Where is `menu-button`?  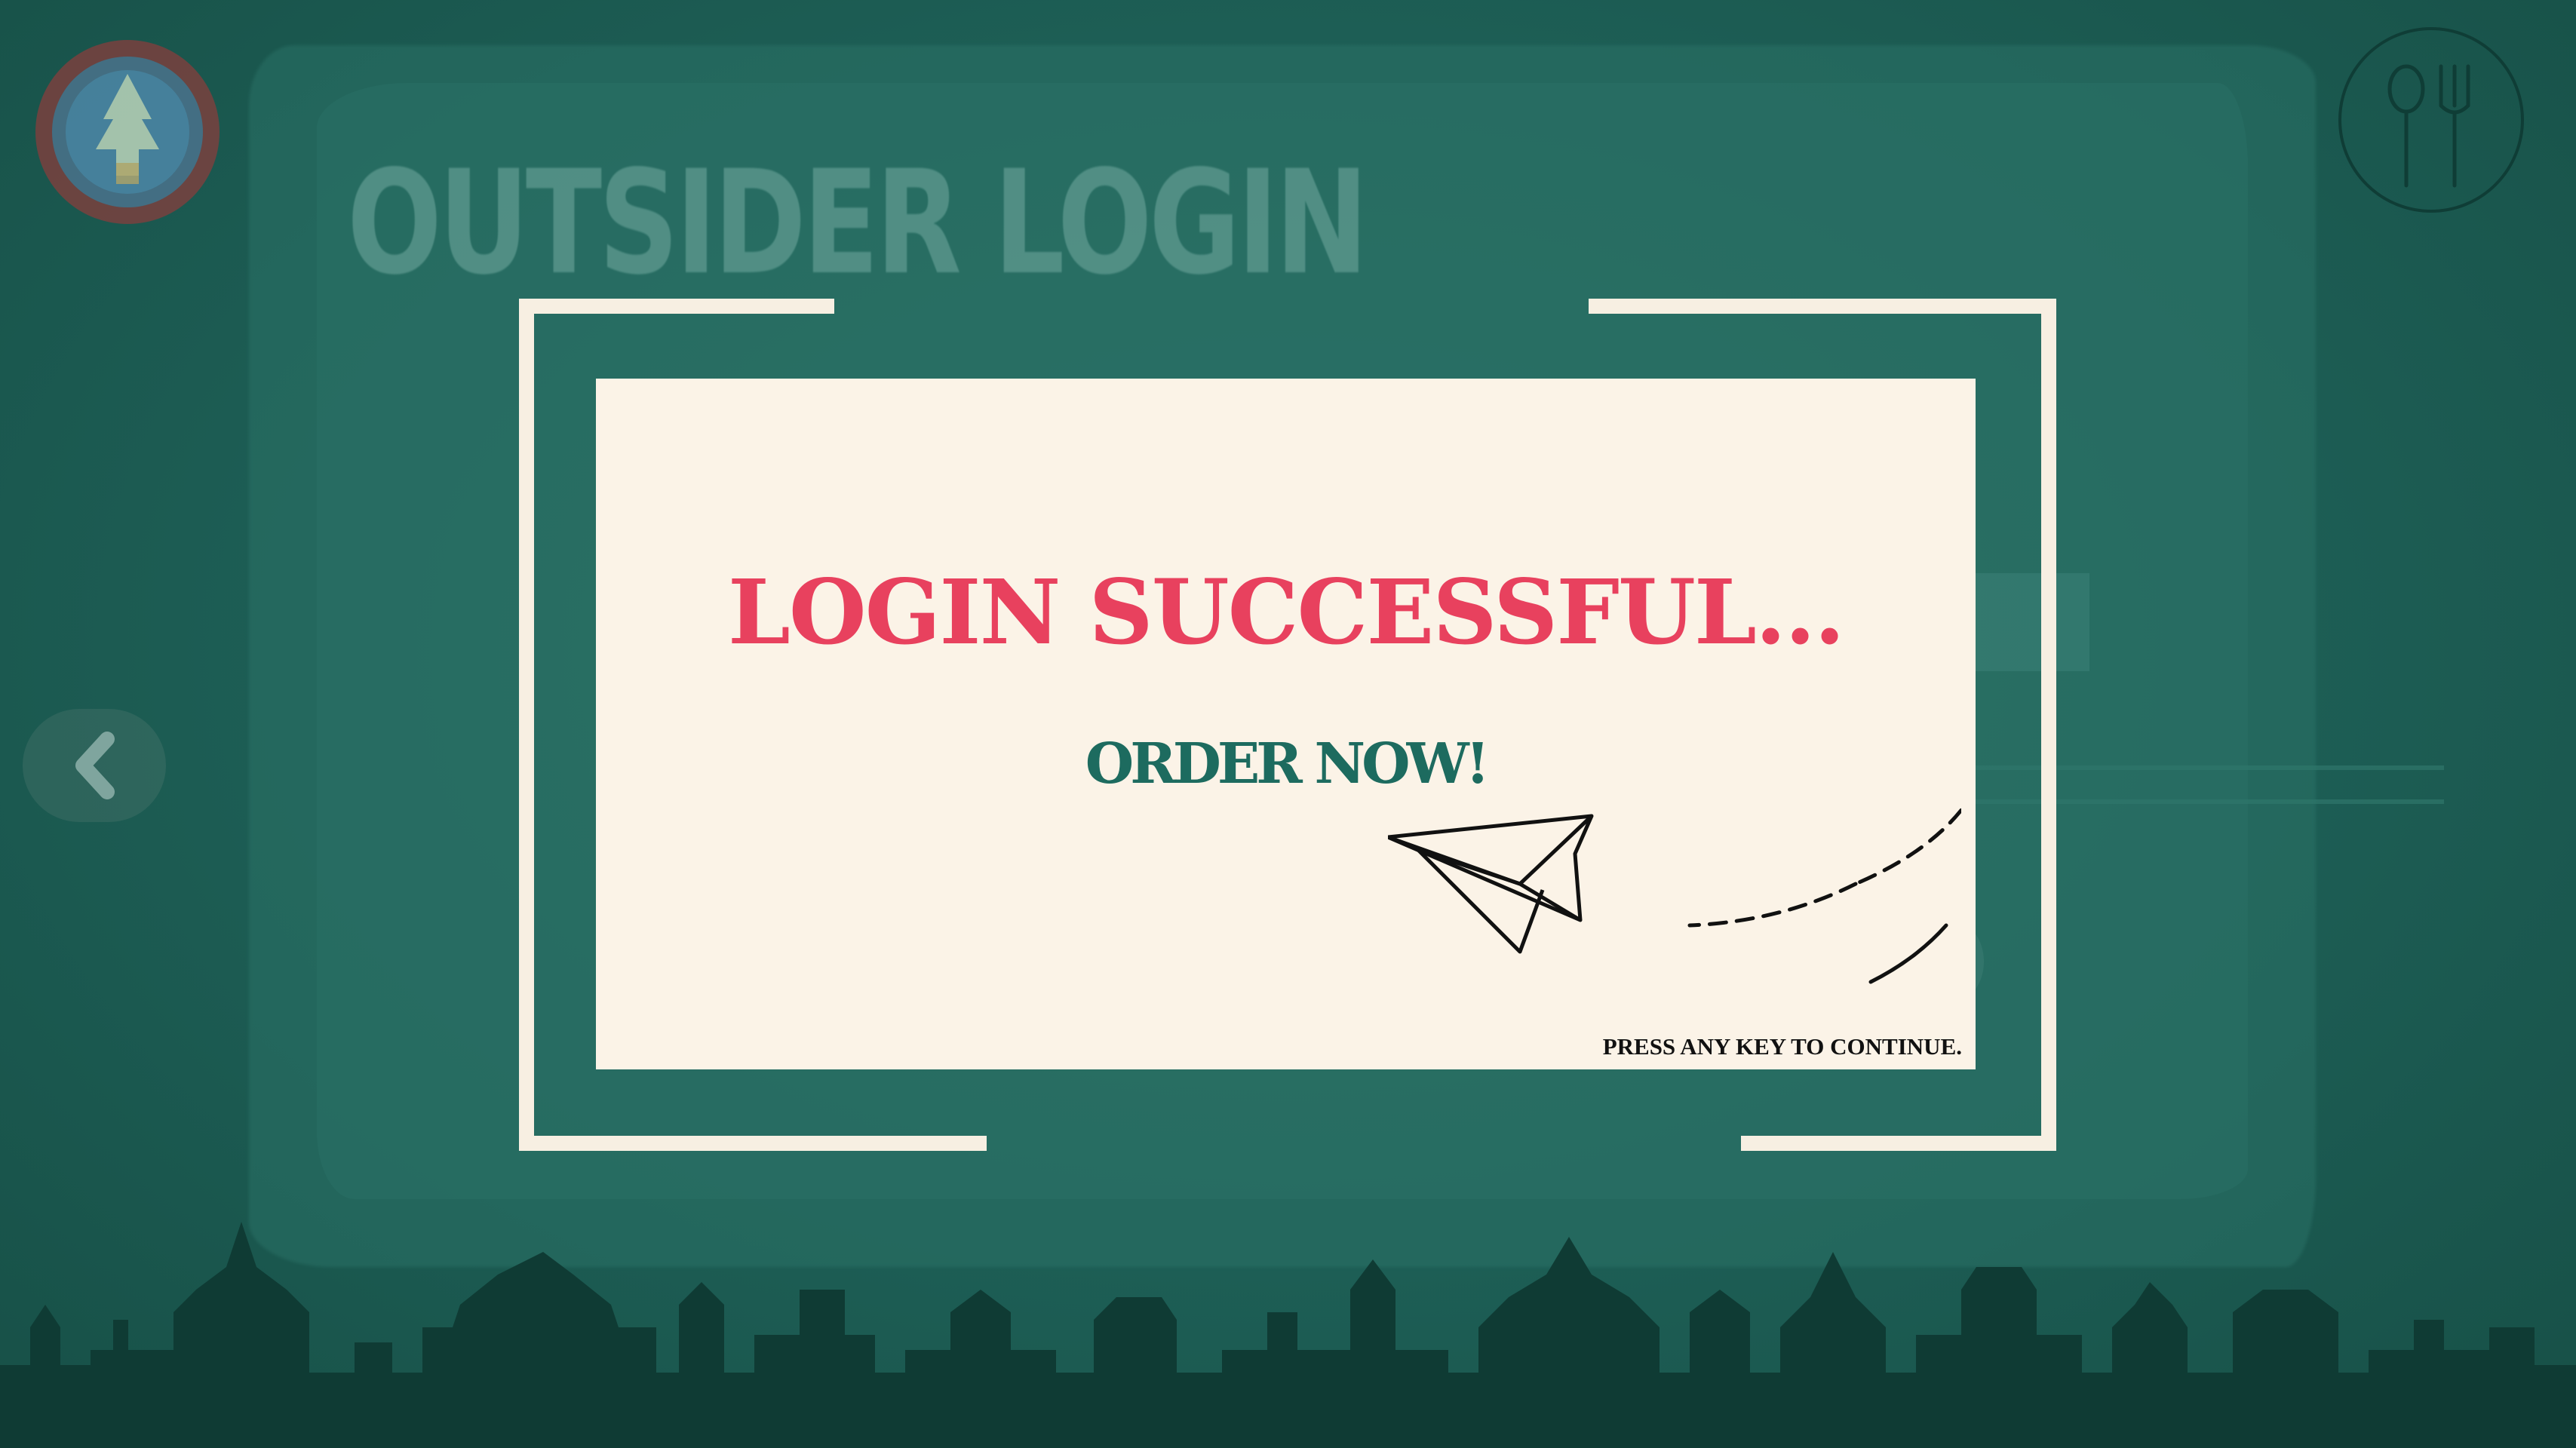
menu-button is located at coordinates (2431, 120).